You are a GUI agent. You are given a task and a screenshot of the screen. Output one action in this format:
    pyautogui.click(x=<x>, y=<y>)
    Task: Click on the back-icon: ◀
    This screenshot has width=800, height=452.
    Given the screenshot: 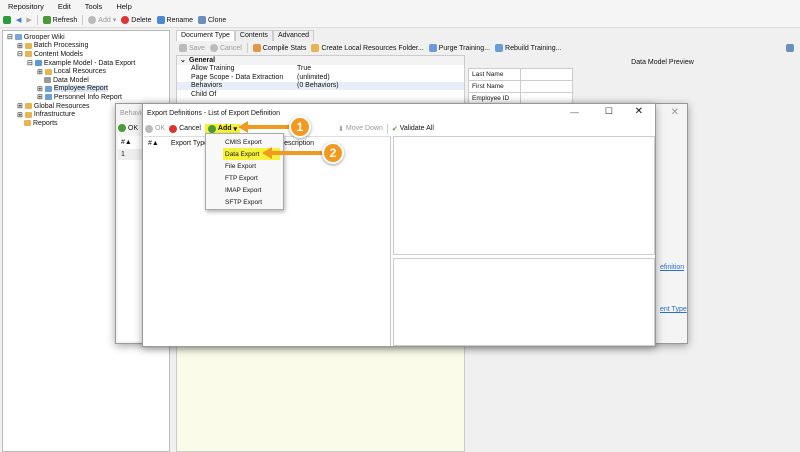 What is the action you would take?
    pyautogui.click(x=18, y=20)
    